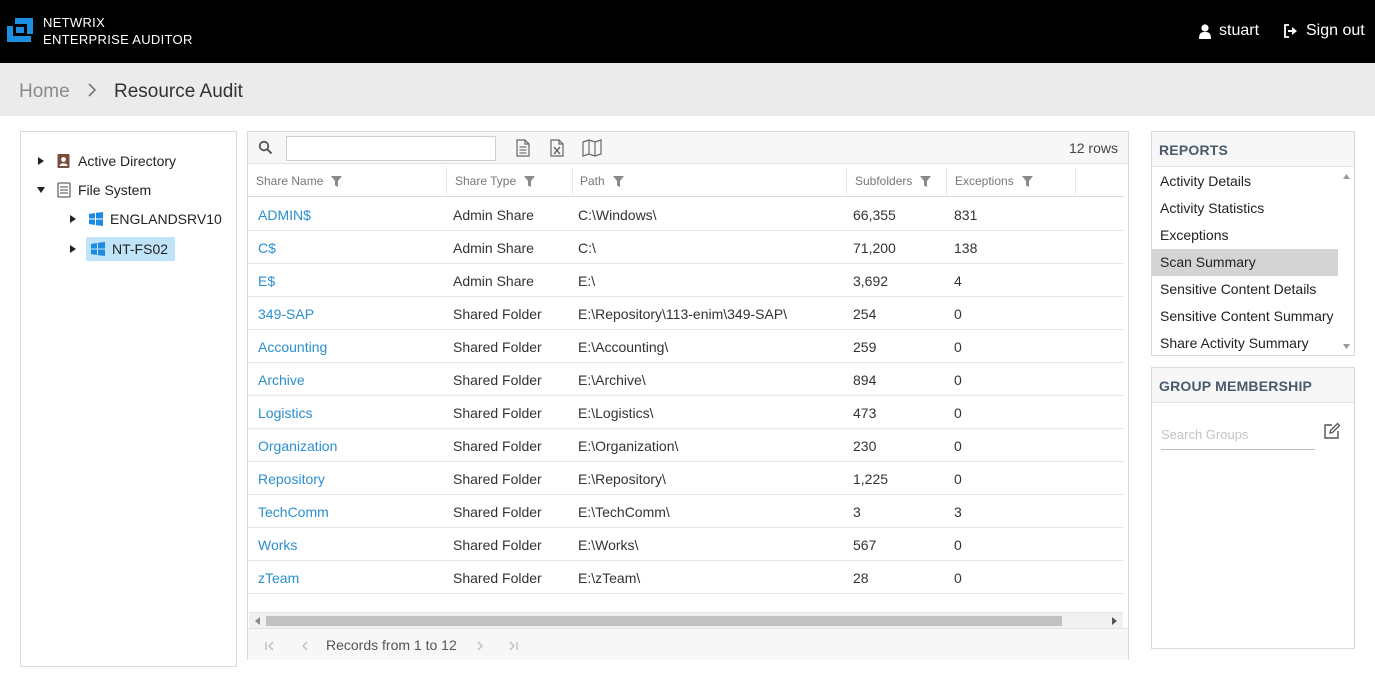 The height and width of the screenshot is (673, 1375). I want to click on column-header-share-name: Share Name, so click(299, 181).